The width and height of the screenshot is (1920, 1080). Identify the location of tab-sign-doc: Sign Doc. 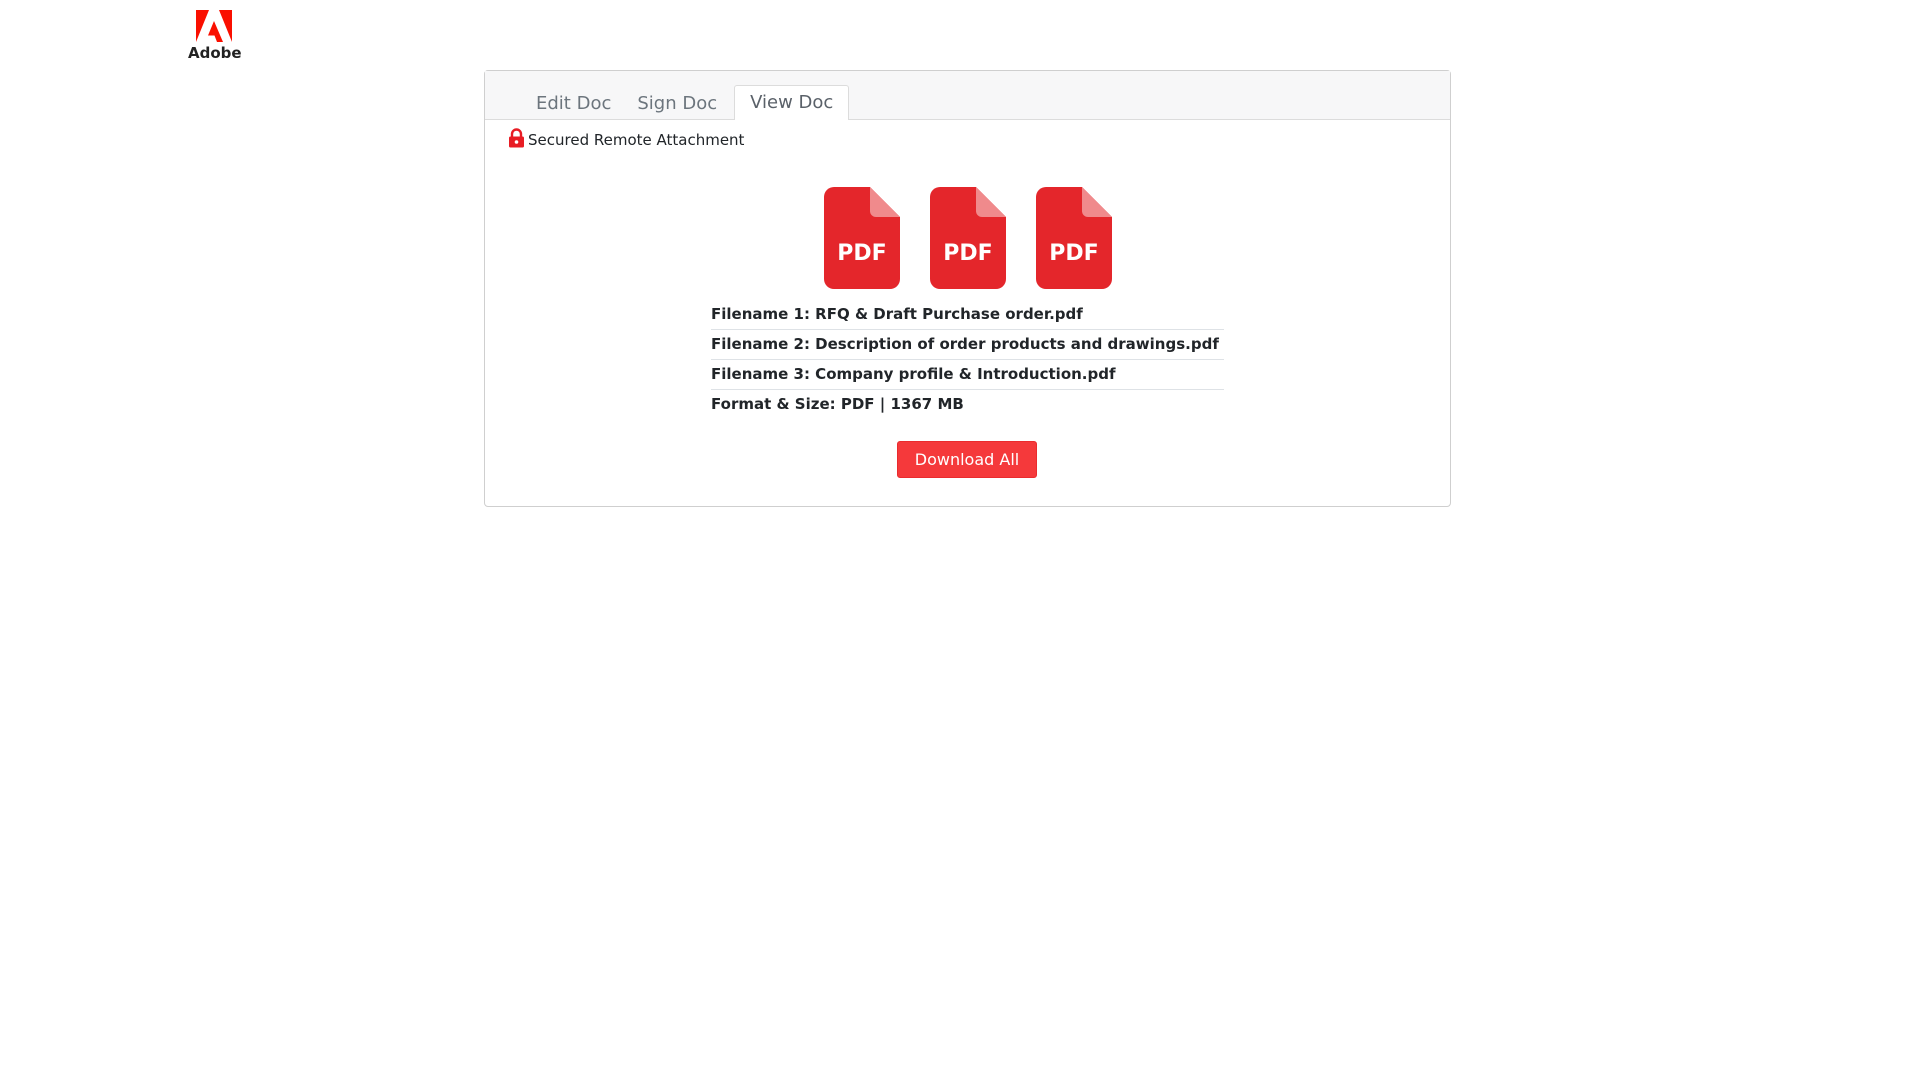
(677, 103).